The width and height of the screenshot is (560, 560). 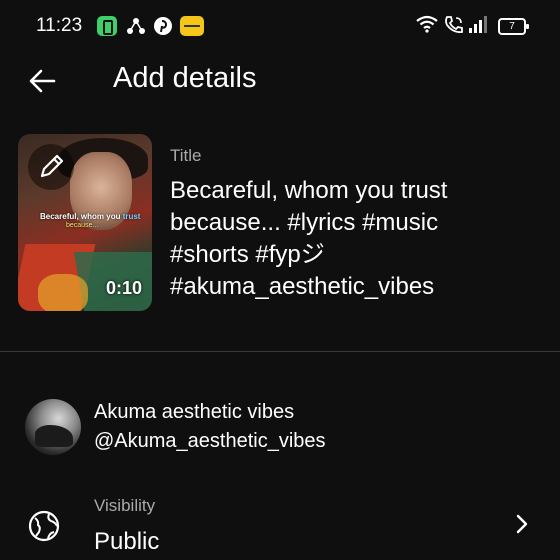 What do you see at coordinates (192, 26) in the screenshot?
I see `yellow-app-icon` at bounding box center [192, 26].